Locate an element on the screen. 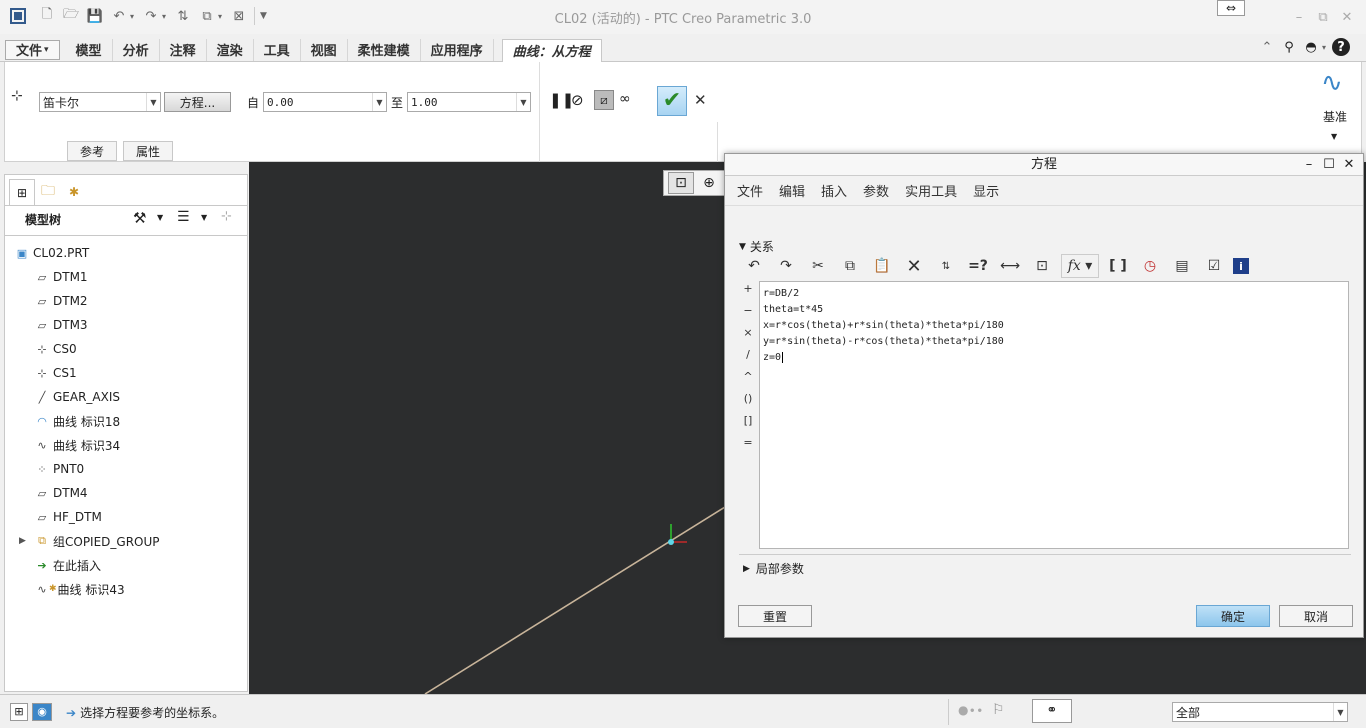 This screenshot has width=1366, height=728. menu-file: 文件 is located at coordinates (750, 190).